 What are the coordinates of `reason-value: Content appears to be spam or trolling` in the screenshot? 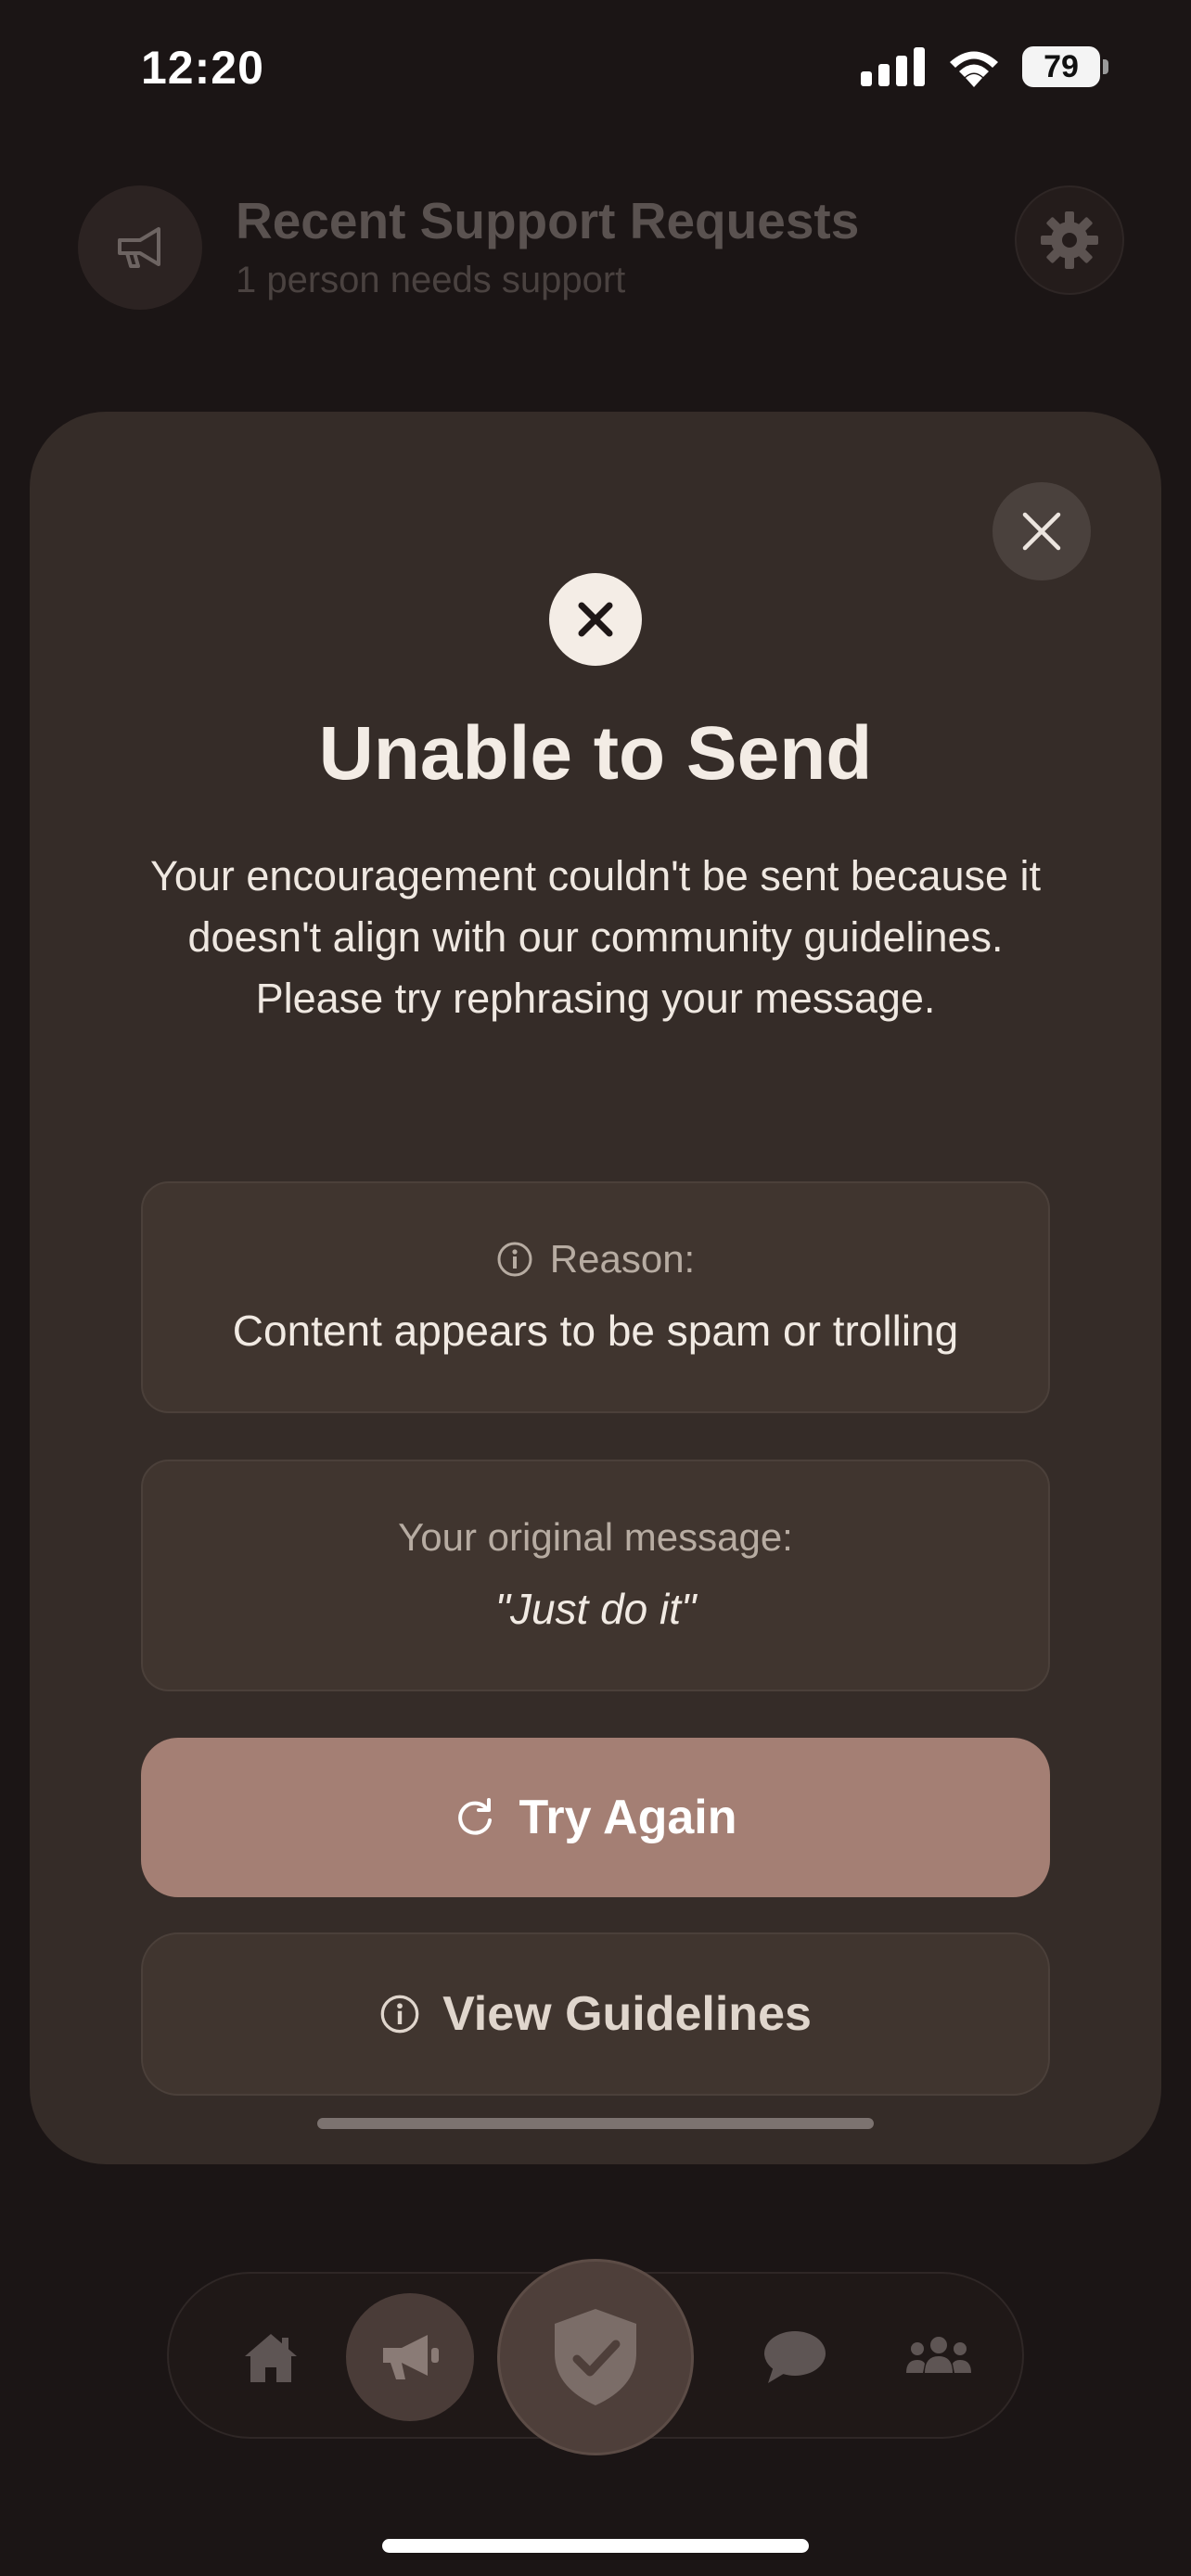 It's located at (595, 1331).